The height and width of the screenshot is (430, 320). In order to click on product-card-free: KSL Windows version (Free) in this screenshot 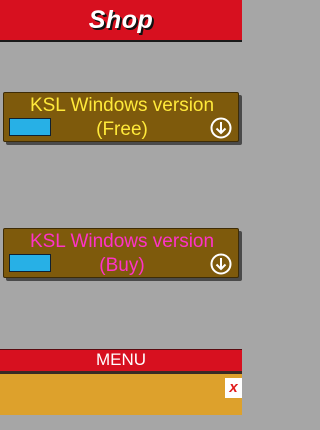, I will do `click(121, 117)`.